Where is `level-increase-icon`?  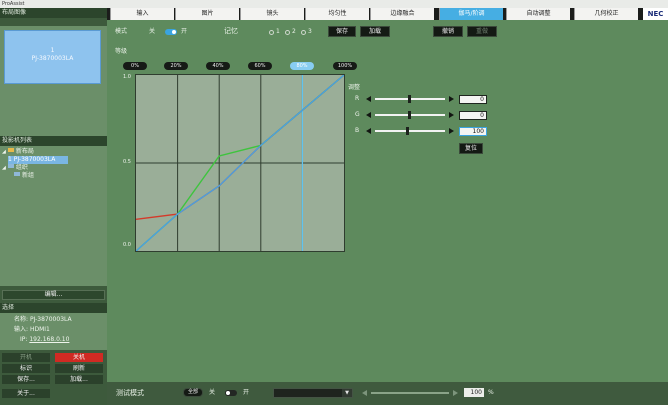 level-increase-icon is located at coordinates (455, 393).